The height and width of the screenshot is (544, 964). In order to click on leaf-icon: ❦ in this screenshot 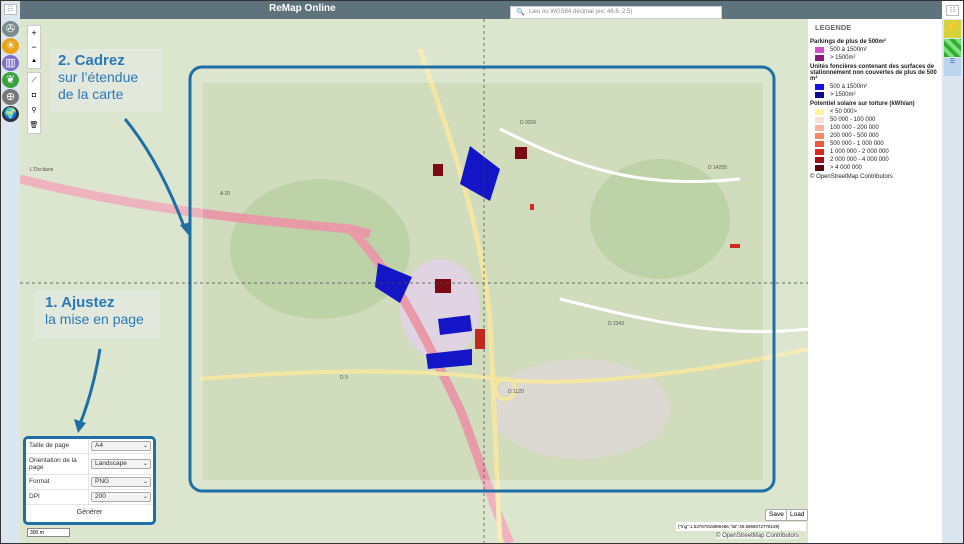, I will do `click(10, 80)`.